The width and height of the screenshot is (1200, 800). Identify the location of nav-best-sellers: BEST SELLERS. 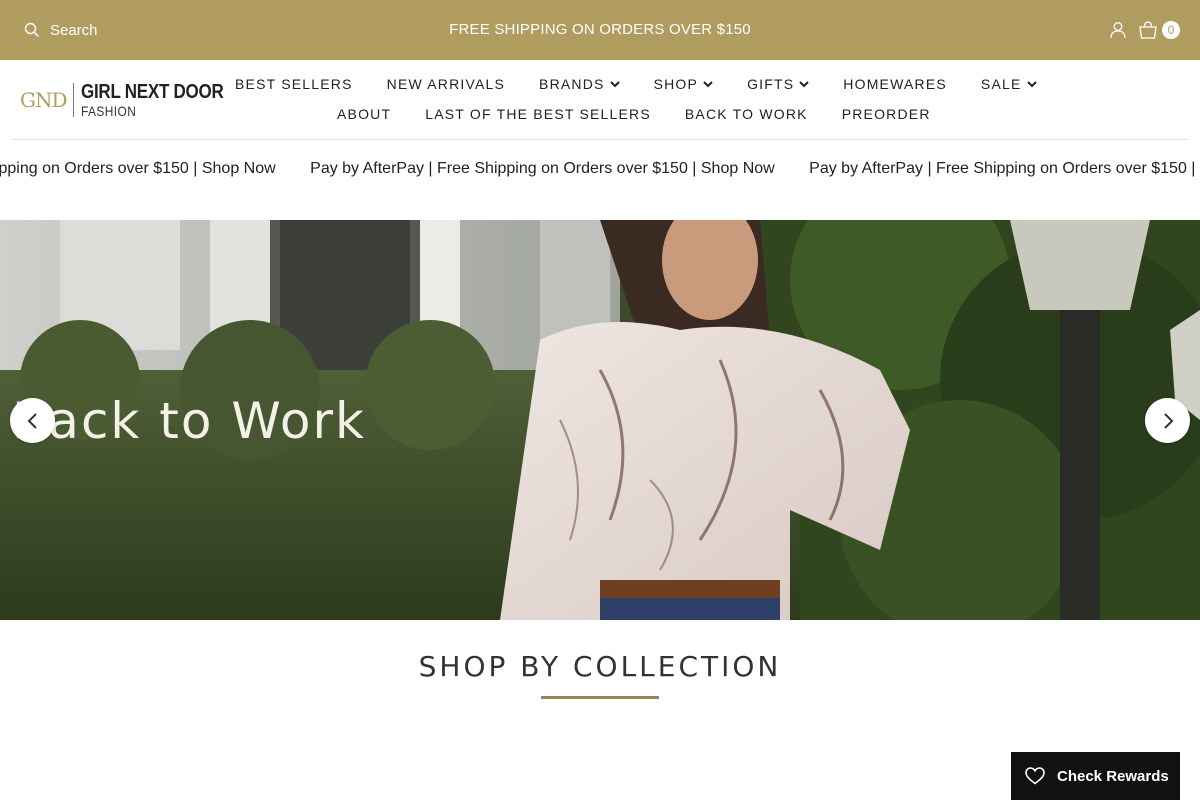
(294, 84).